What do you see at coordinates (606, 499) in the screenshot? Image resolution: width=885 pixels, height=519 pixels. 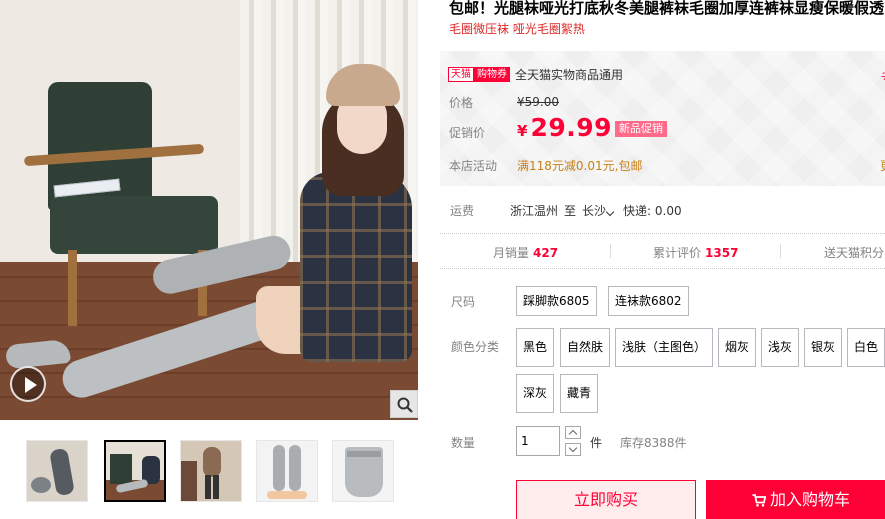 I see `buy-now-button: 立即购买` at bounding box center [606, 499].